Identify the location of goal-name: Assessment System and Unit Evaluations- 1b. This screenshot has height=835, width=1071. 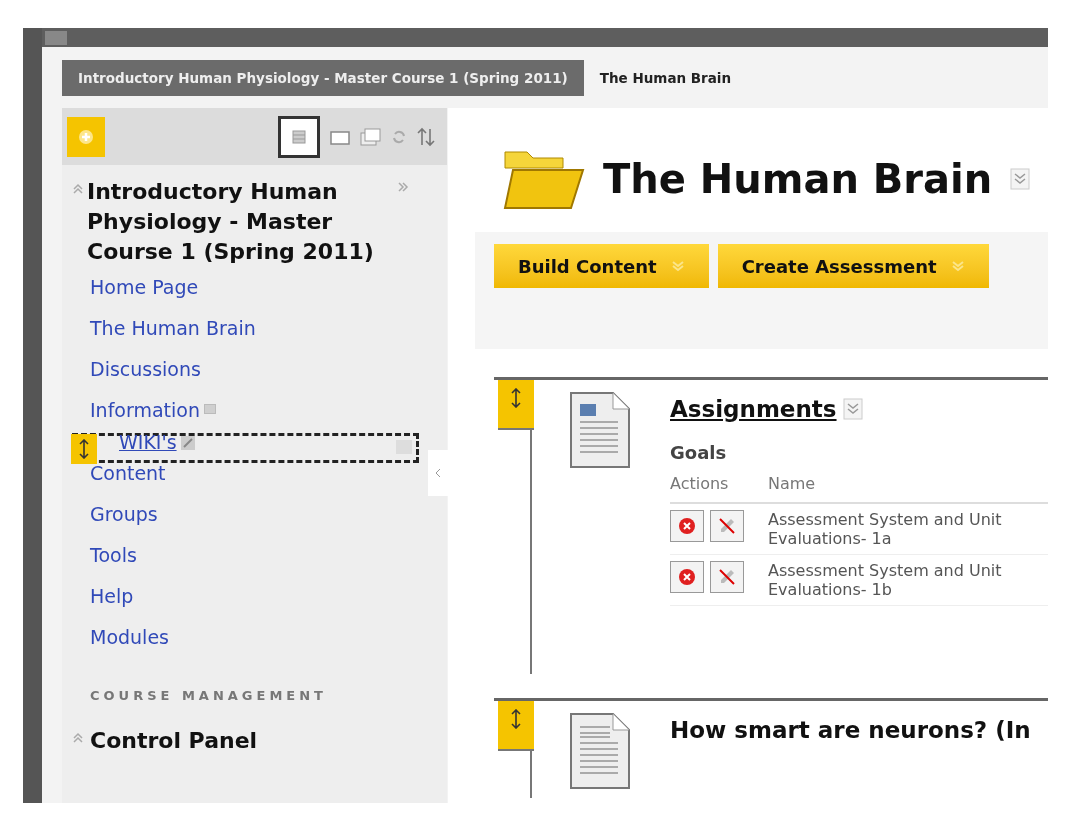
(885, 579).